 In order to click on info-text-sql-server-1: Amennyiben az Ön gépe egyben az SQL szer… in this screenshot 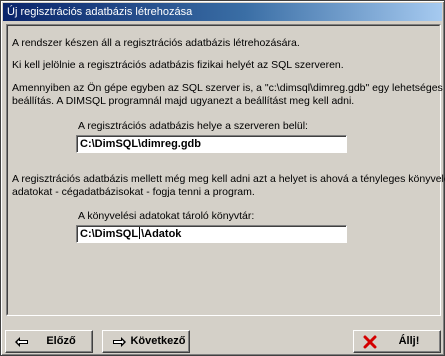, I will do `click(227, 88)`.